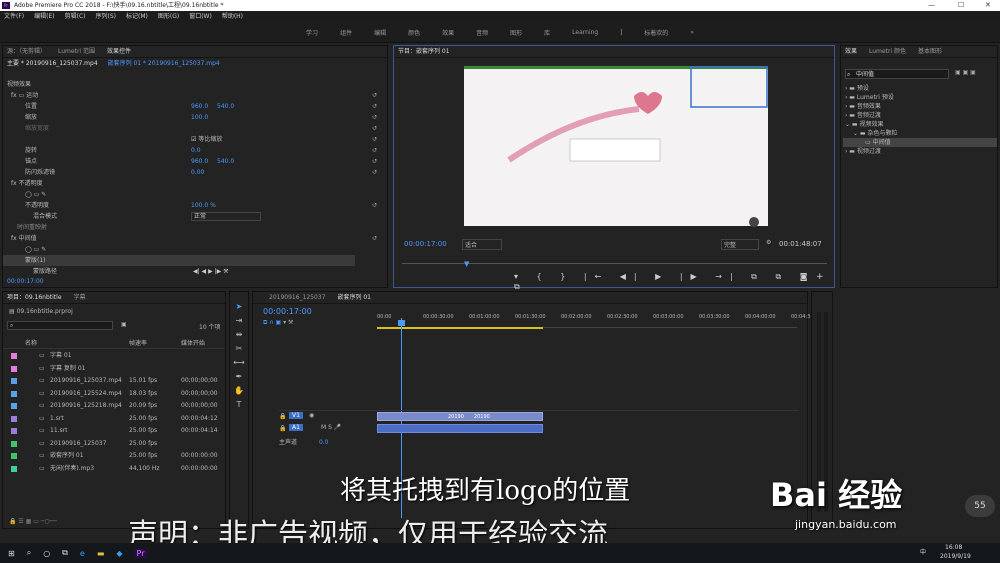  Describe the element at coordinates (692, 32) in the screenshot. I see `more-workspaces-icon: »` at that location.